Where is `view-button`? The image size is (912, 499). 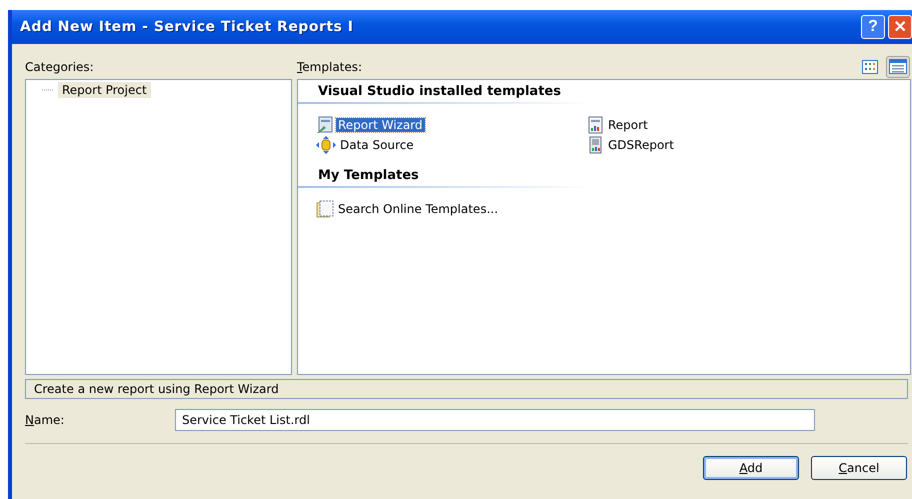 view-button is located at coordinates (898, 67).